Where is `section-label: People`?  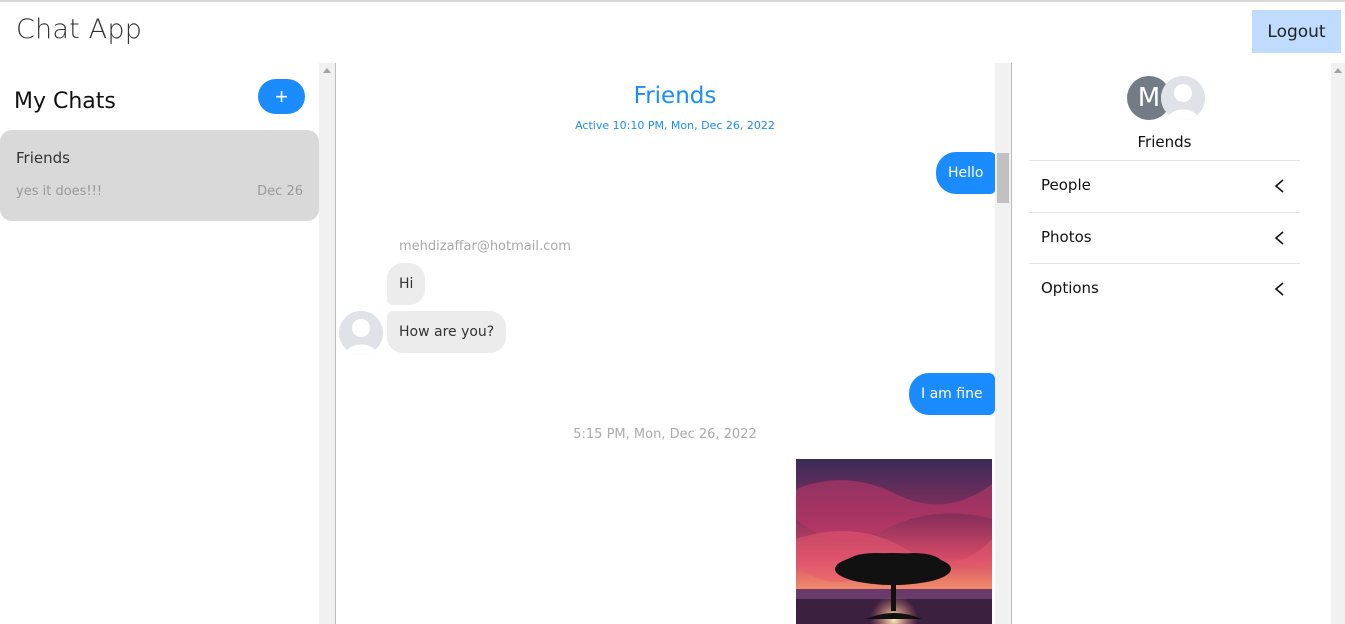 section-label: People is located at coordinates (1066, 185).